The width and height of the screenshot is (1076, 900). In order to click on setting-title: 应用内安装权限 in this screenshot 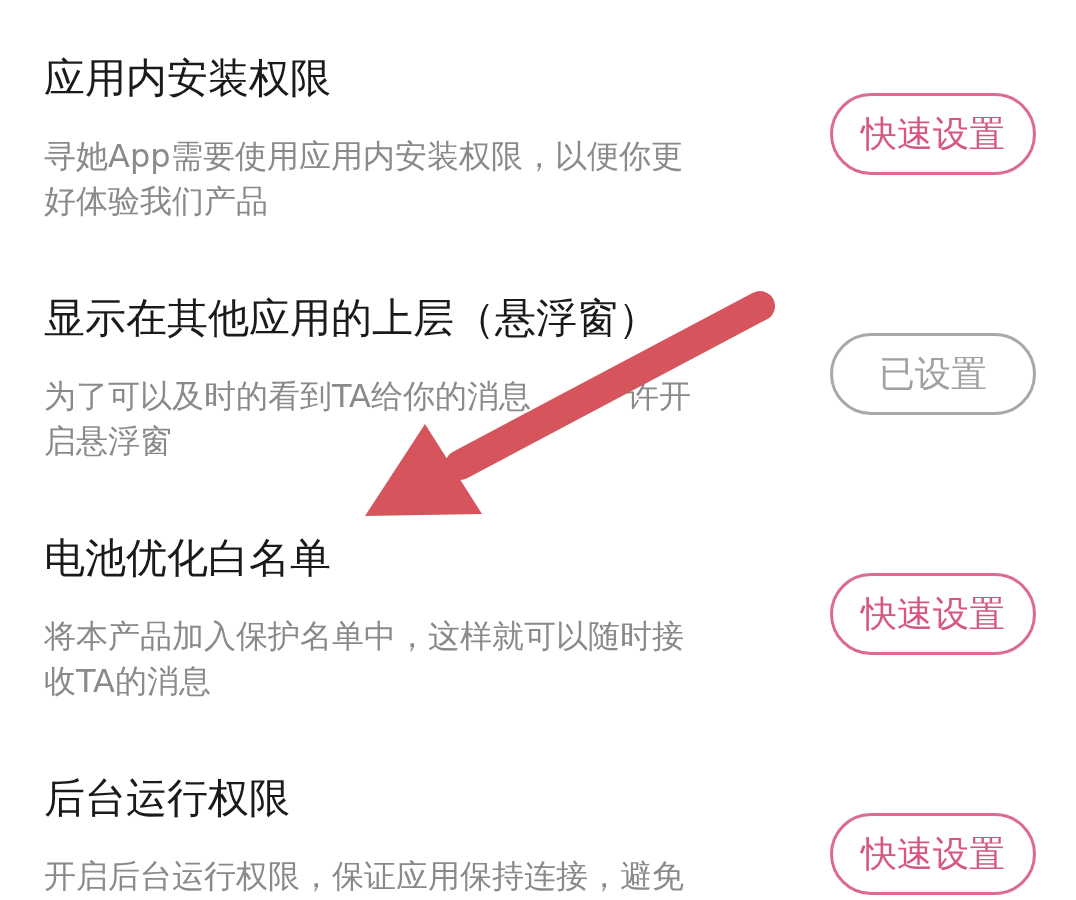, I will do `click(188, 78)`.